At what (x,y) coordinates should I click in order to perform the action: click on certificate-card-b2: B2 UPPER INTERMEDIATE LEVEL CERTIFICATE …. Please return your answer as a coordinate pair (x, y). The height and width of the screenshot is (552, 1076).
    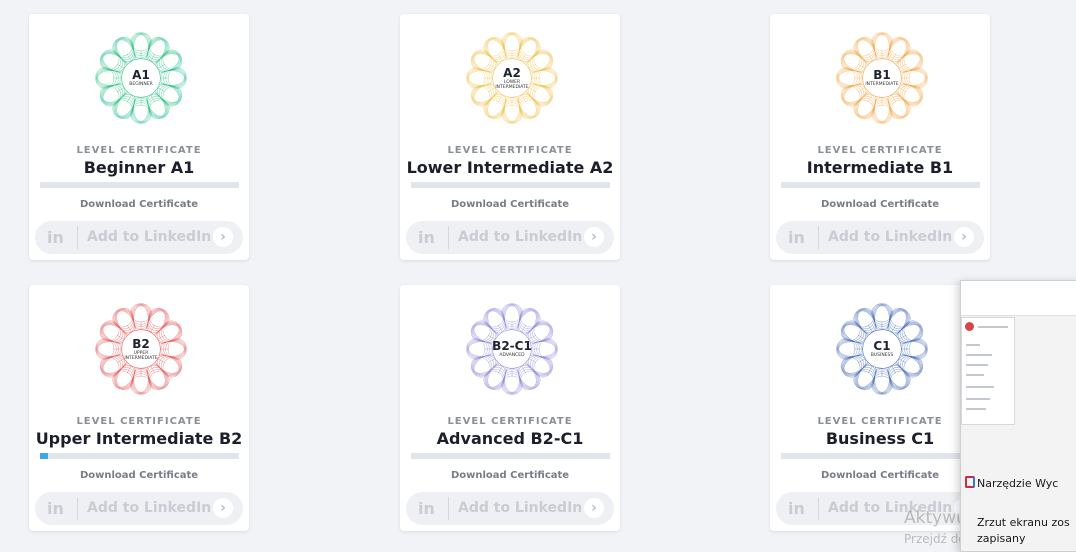
    Looking at the image, I should click on (139, 408).